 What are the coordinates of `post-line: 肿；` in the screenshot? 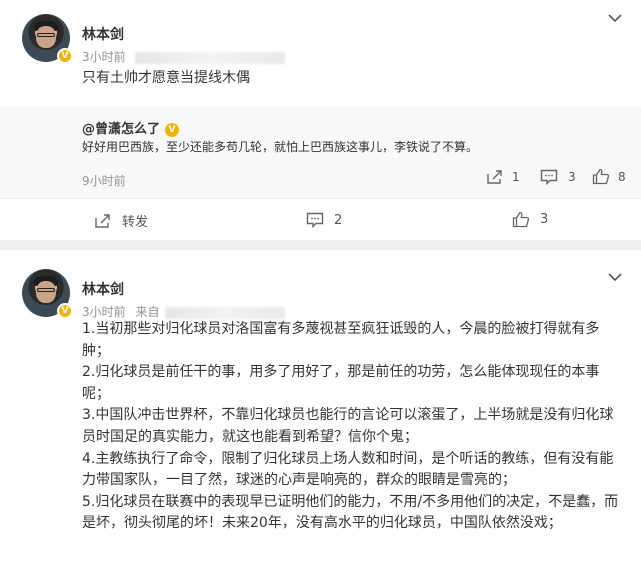 It's located at (96, 350).